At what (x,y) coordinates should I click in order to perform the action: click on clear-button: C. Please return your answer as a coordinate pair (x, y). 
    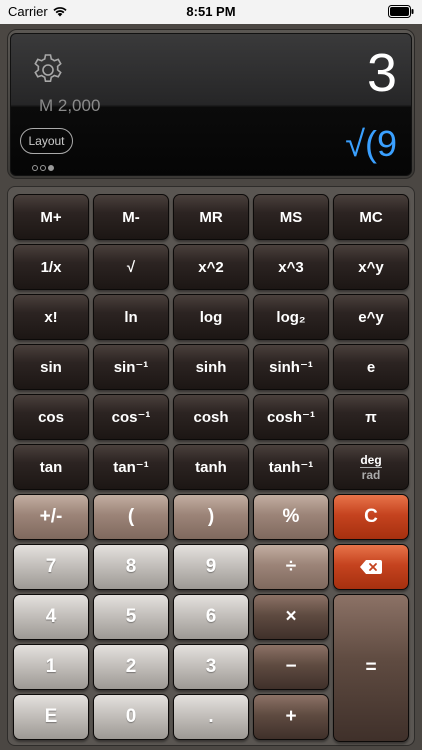
    Looking at the image, I should click on (371, 517).